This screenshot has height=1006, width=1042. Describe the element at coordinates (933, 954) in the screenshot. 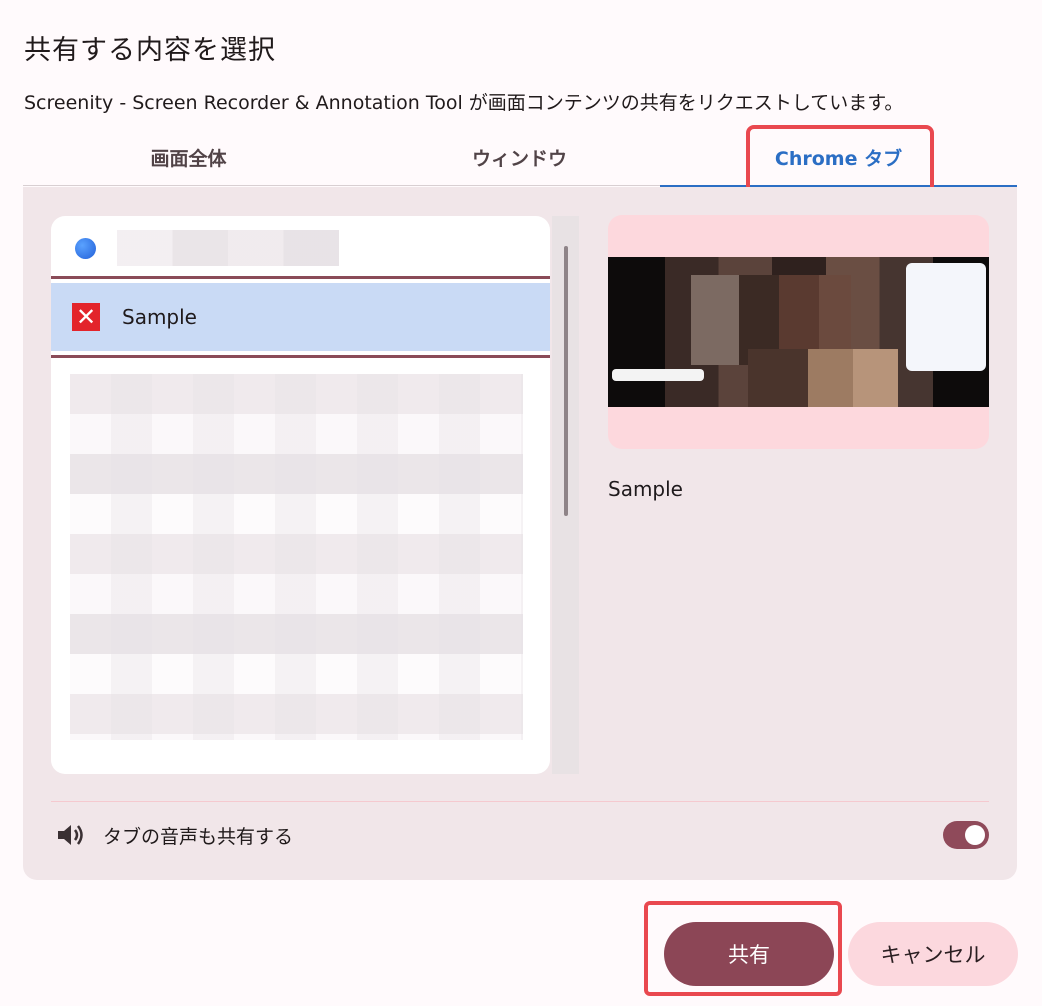

I see `cancel-button: キャンセル` at that location.